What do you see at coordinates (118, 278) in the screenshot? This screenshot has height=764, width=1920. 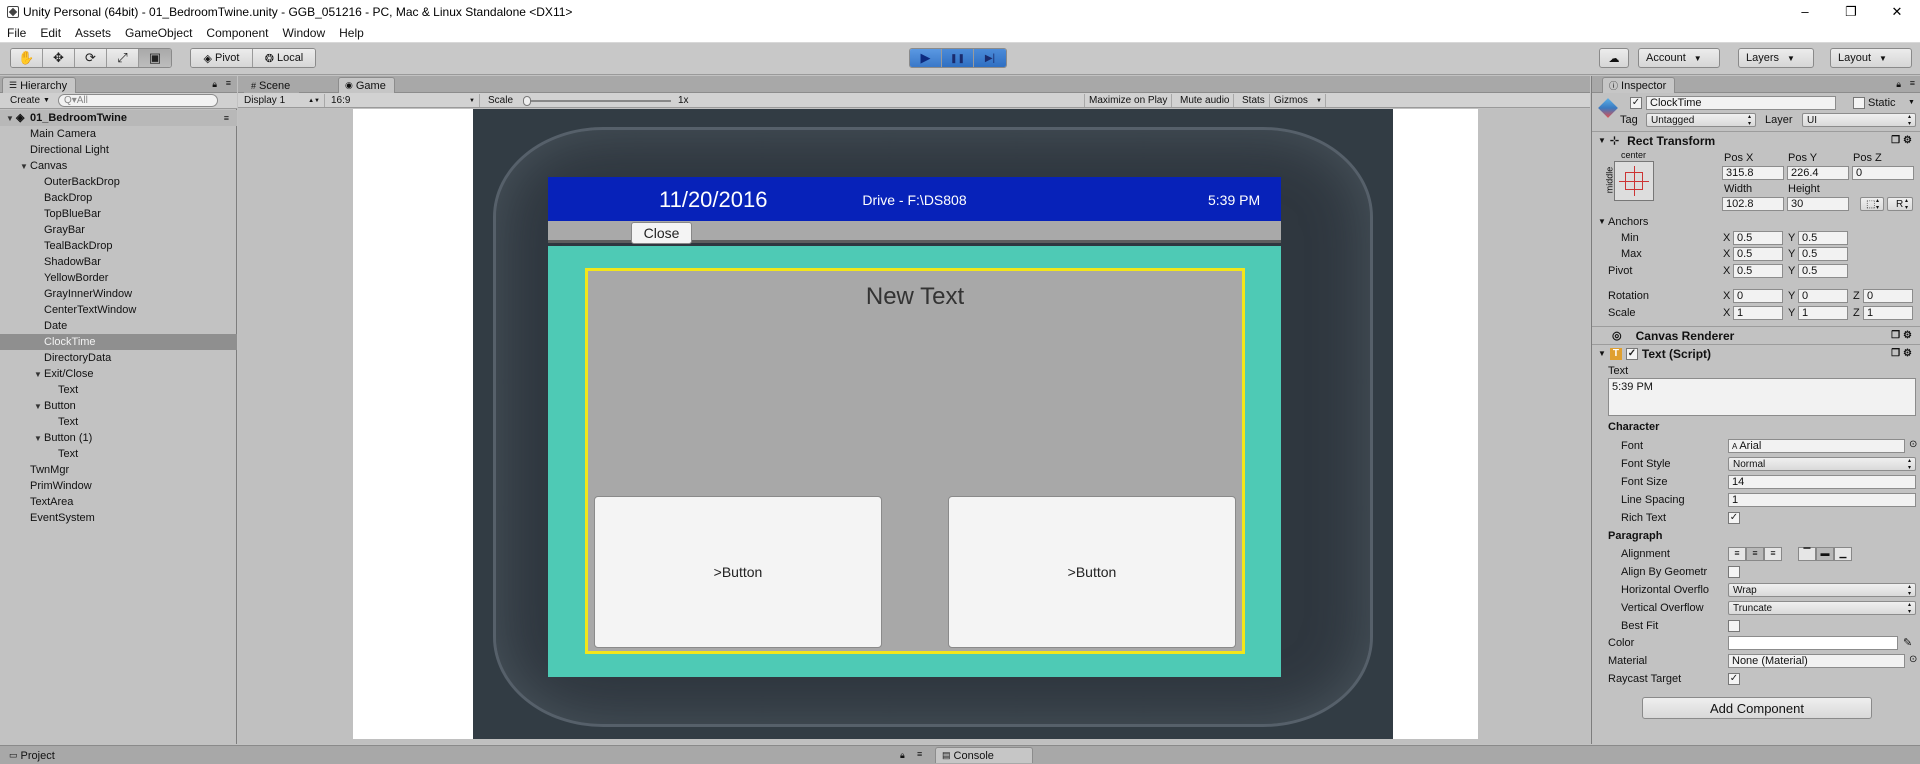 I see `hierarchy-item: YellowBorder` at bounding box center [118, 278].